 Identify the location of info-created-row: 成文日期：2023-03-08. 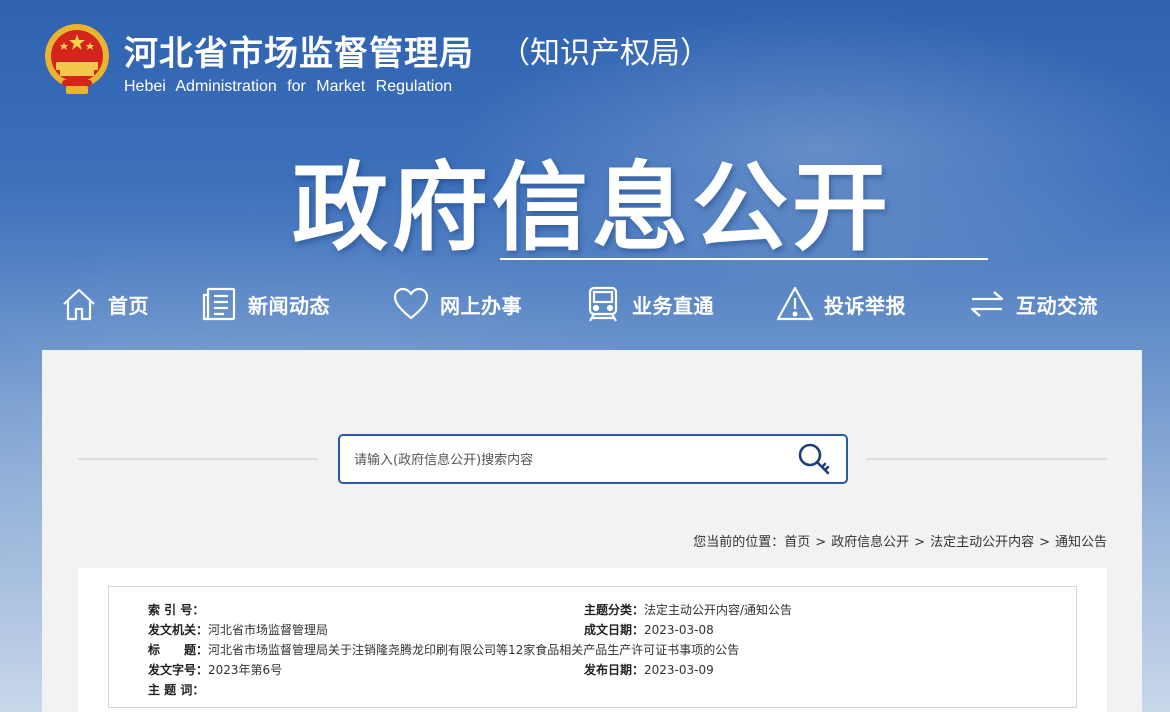
(649, 629).